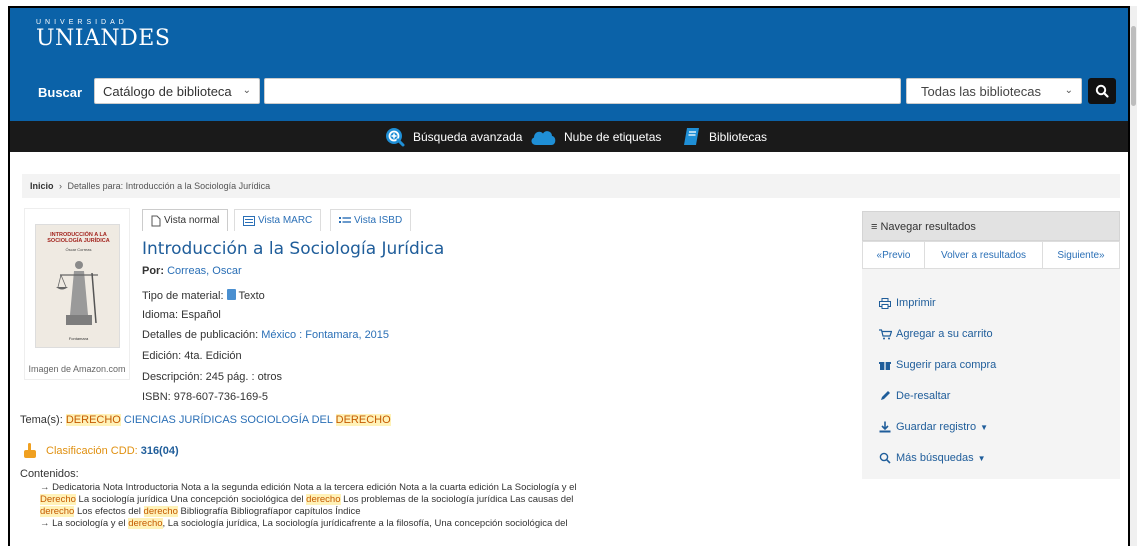  What do you see at coordinates (944, 334) in the screenshot?
I see `add-to-cart-label: Agregar a su carrito` at bounding box center [944, 334].